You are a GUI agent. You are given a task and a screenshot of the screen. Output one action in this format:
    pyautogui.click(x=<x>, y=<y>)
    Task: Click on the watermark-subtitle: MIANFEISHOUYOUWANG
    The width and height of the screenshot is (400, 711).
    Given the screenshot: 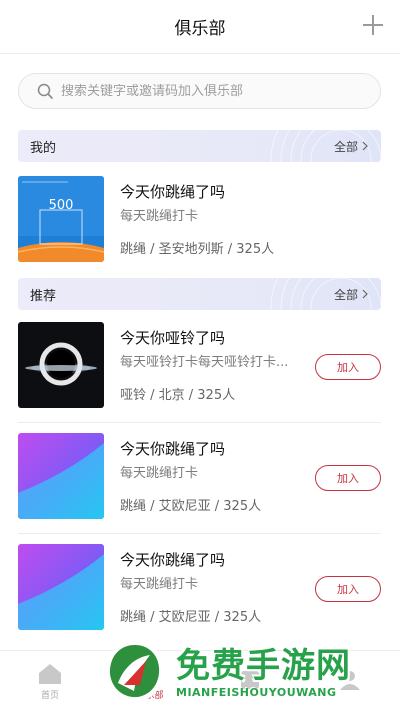 What is the action you would take?
    pyautogui.click(x=256, y=692)
    